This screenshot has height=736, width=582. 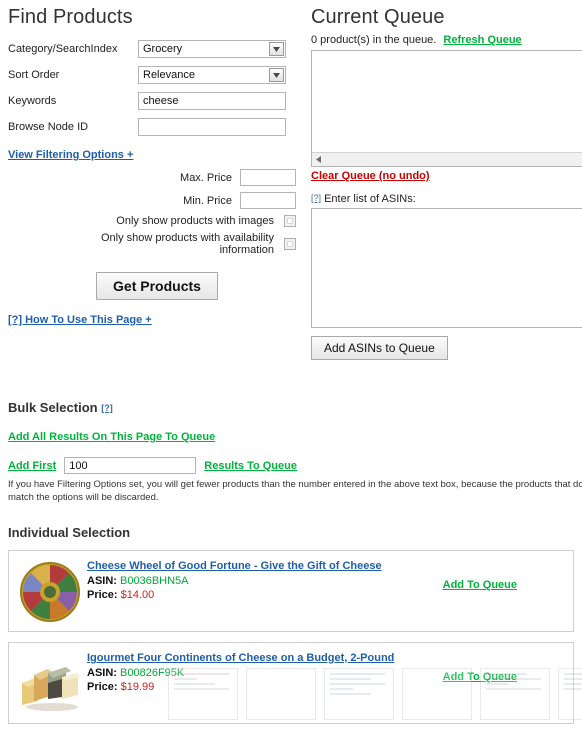 I want to click on get-products-button: Get Products, so click(x=157, y=286).